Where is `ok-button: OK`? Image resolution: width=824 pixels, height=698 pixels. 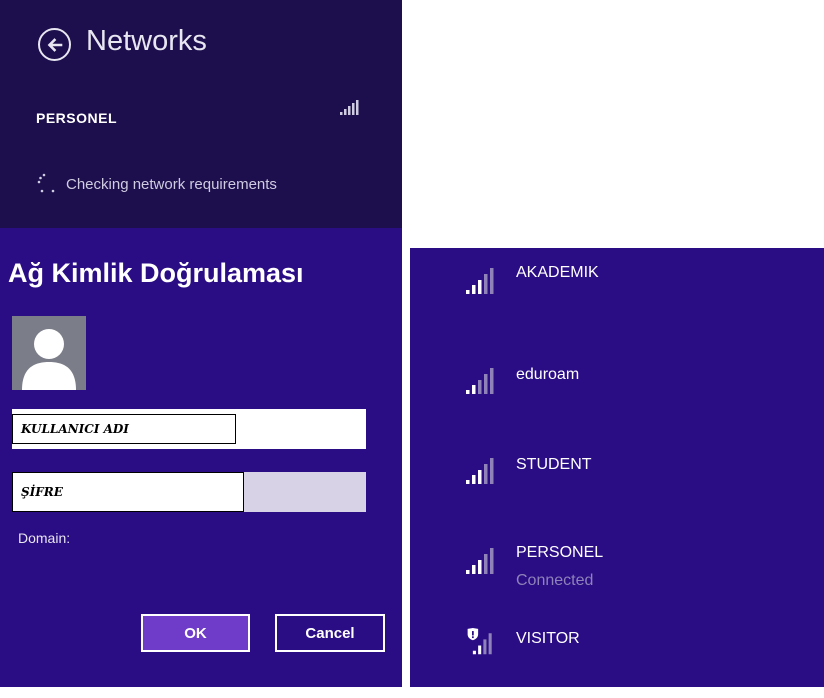 ok-button: OK is located at coordinates (195, 633).